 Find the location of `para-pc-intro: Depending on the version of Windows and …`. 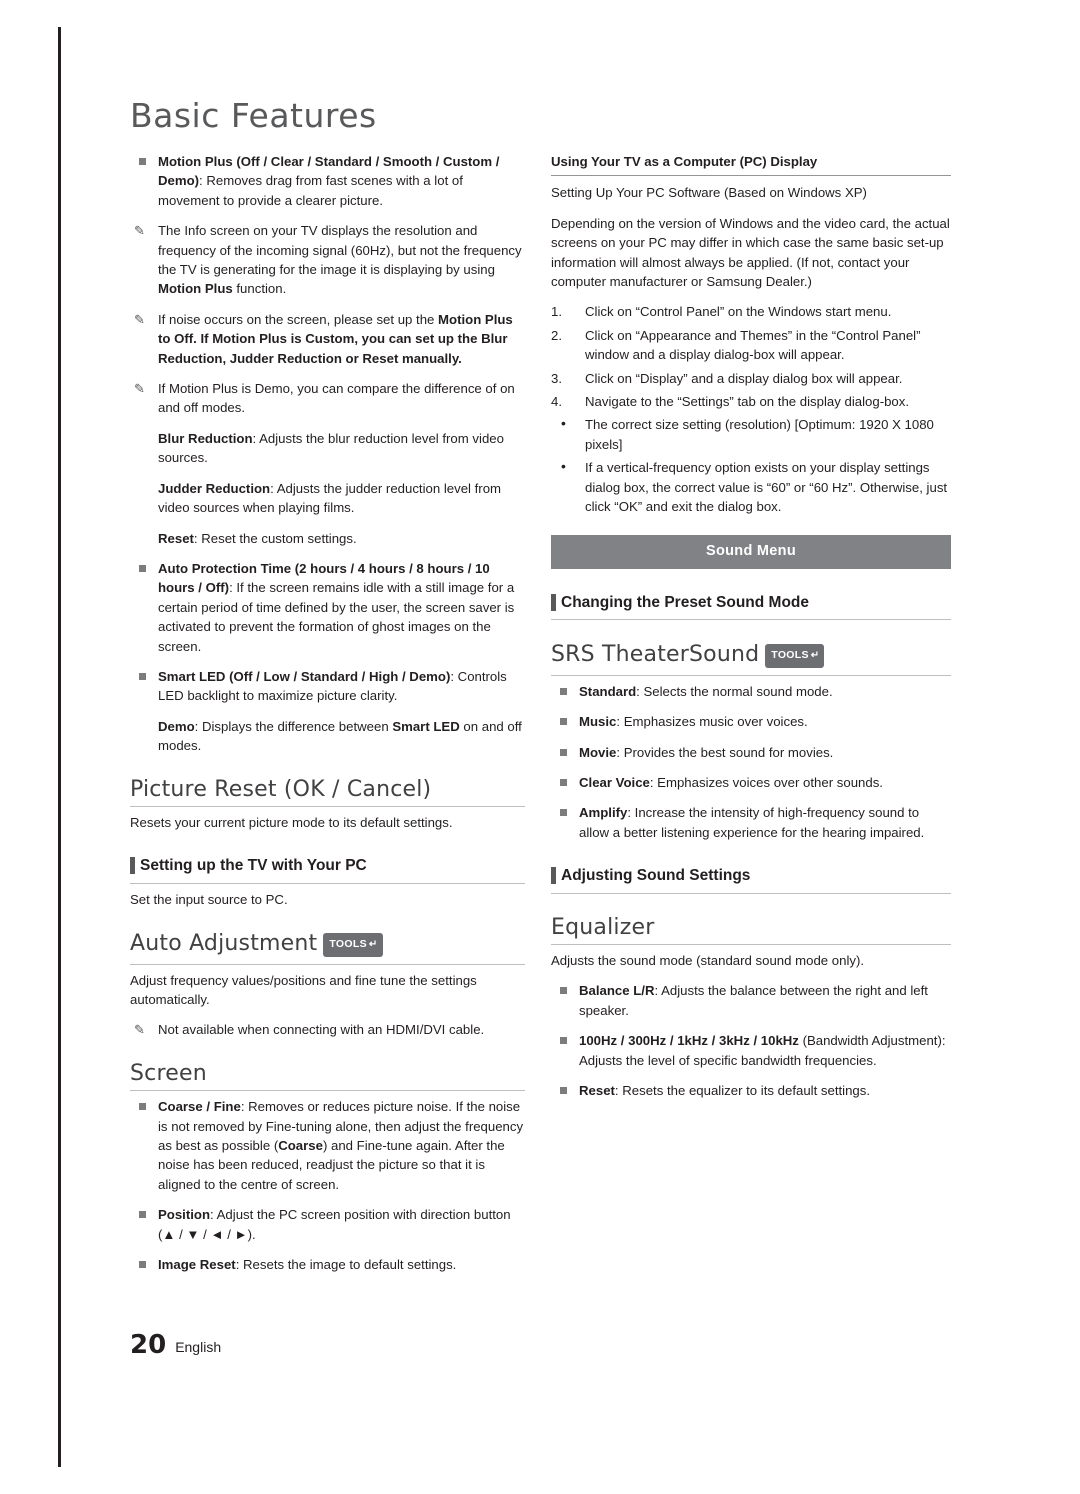

para-pc-intro: Depending on the version of Windows and … is located at coordinates (750, 252).